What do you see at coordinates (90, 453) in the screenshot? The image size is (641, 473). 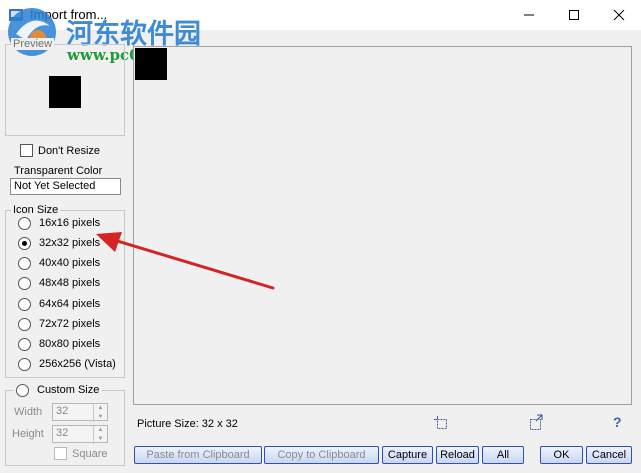 I see `square-label: Square` at bounding box center [90, 453].